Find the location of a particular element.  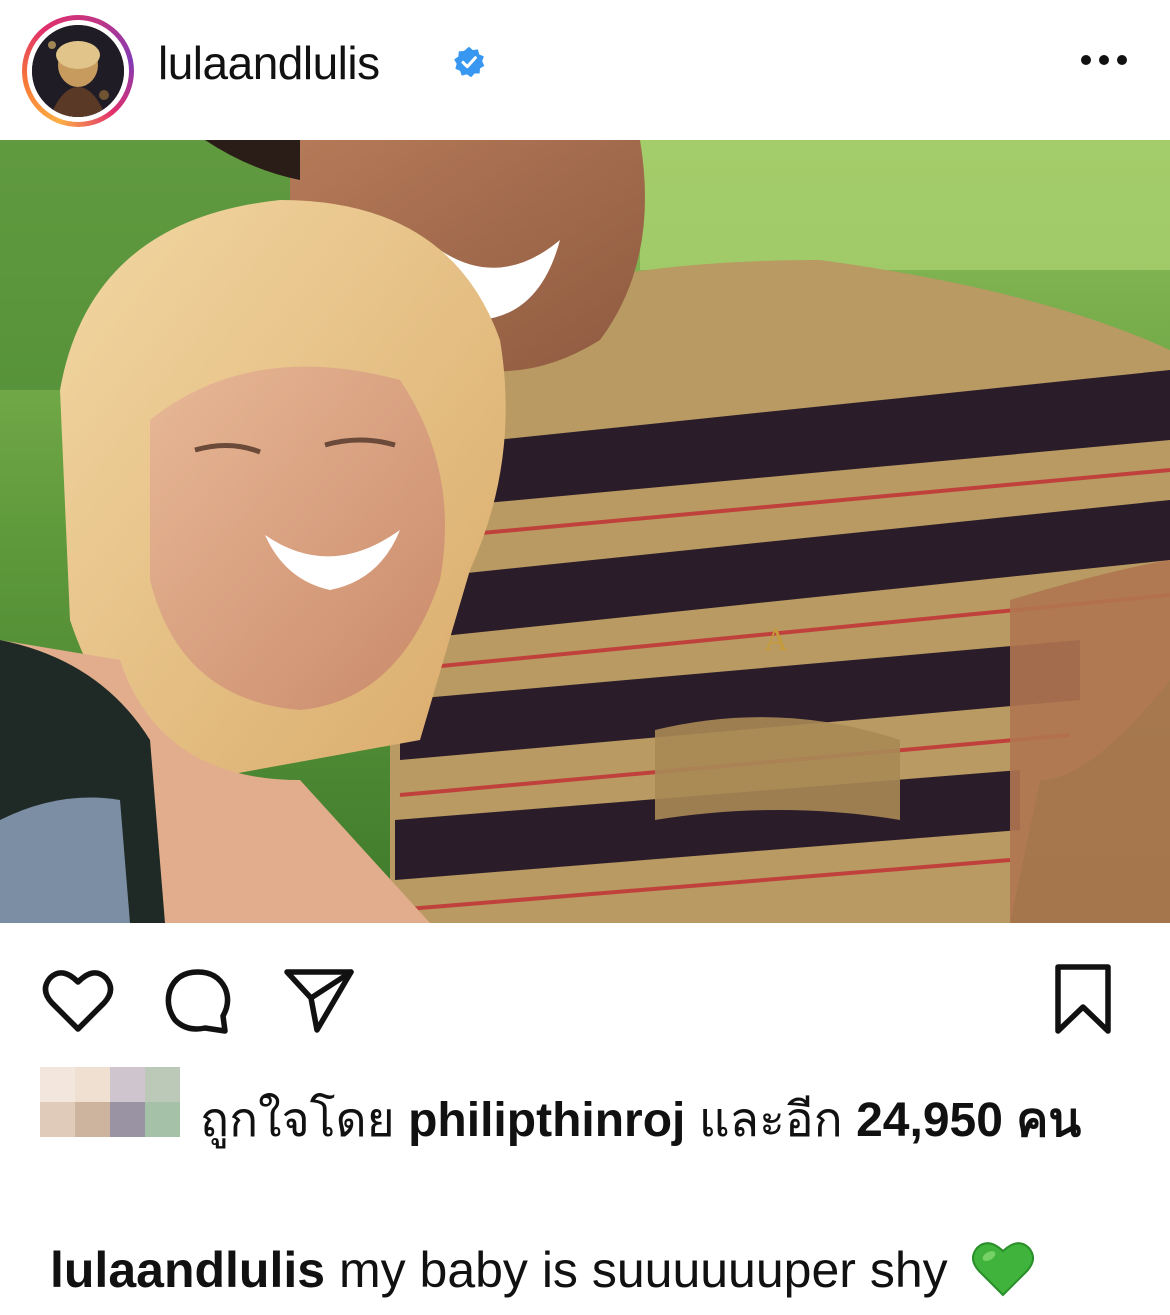

heart-outline-icon is located at coordinates (78, 1001).